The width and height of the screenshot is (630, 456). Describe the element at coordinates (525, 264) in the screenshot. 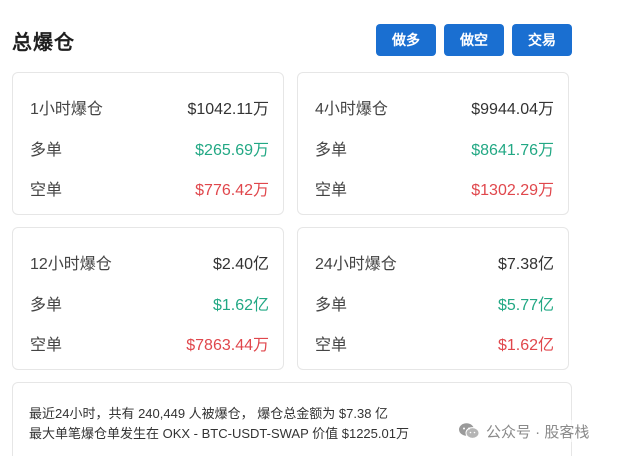

I see `total-value: $7.38亿` at that location.